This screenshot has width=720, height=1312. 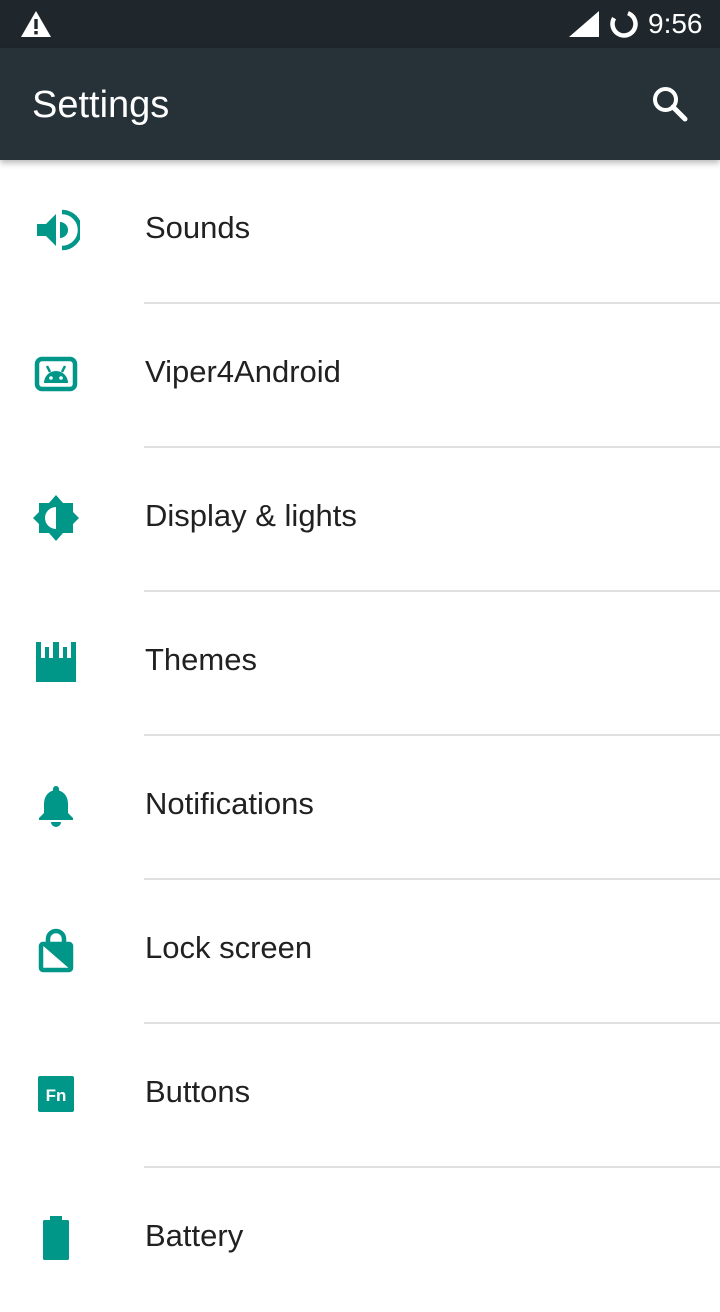 I want to click on settings-item-battery: Battery, so click(x=360, y=1240).